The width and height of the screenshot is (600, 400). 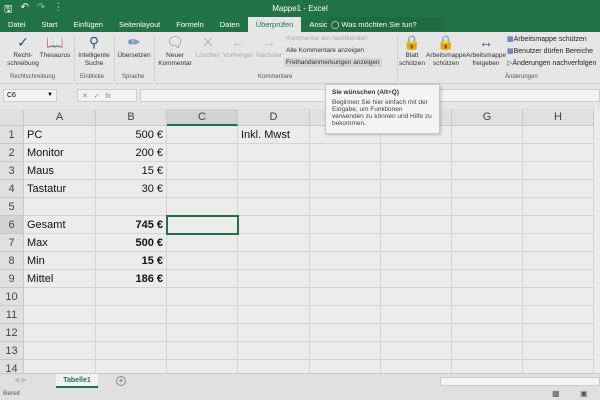 What do you see at coordinates (558, 297) in the screenshot?
I see `cell-H10` at bounding box center [558, 297].